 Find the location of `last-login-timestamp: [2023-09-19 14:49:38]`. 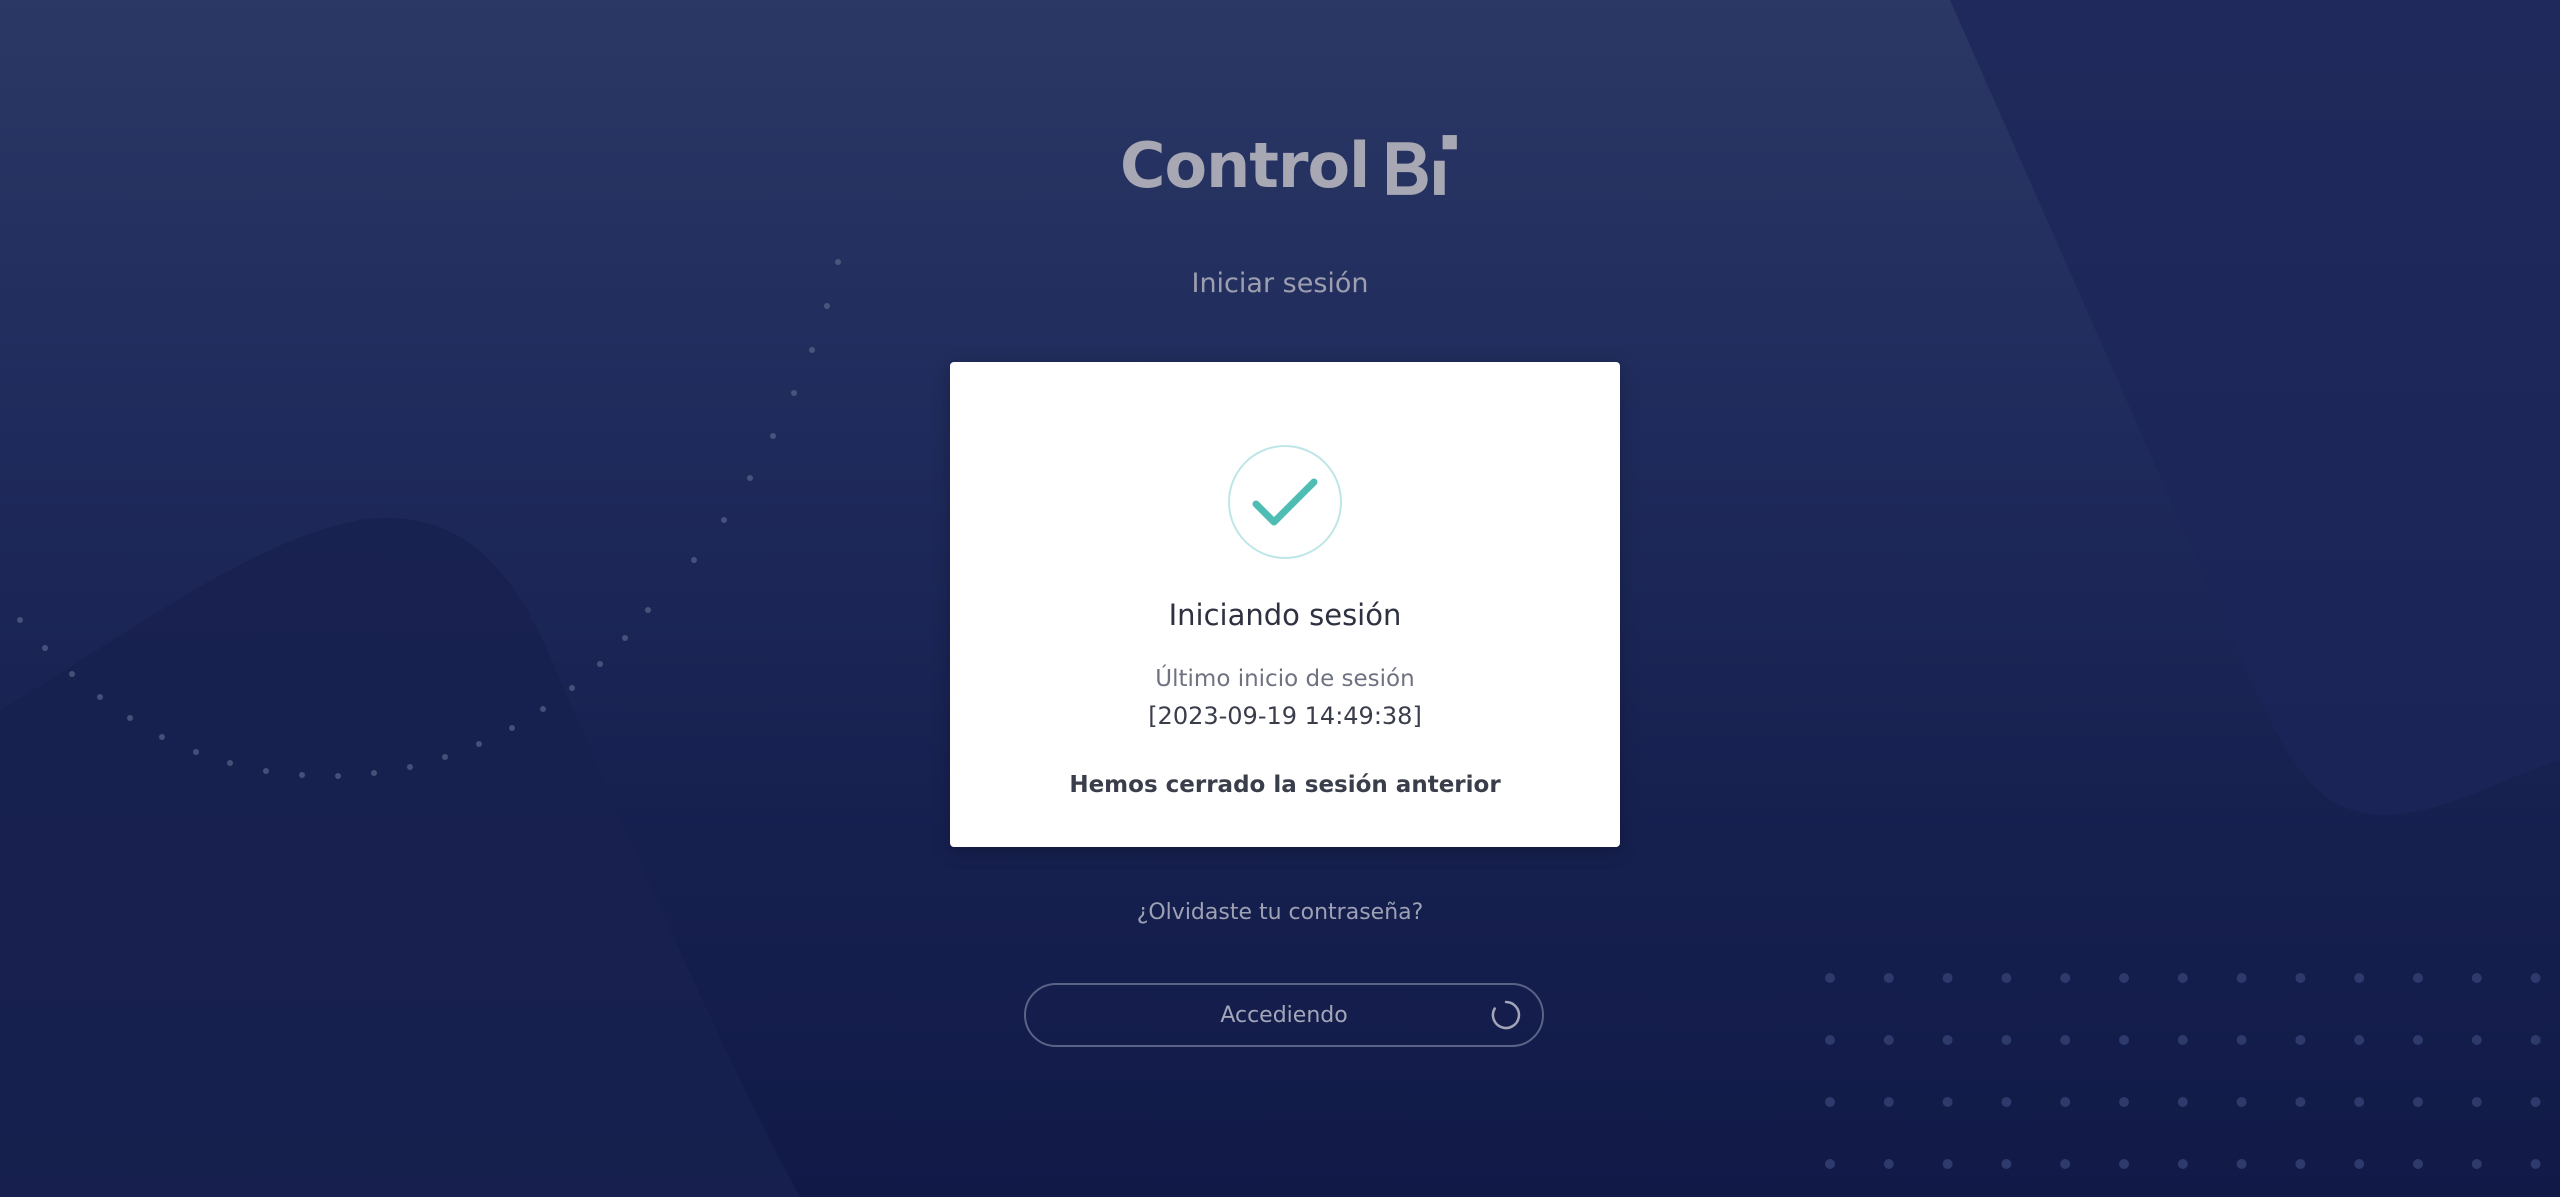

last-login-timestamp: [2023-09-19 14:49:38] is located at coordinates (1285, 716).